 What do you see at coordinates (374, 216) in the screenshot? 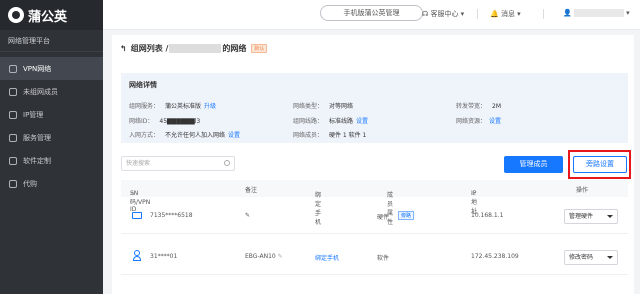
I see `table-row: 7135****6518 ✎ - 硬件 旁路 10.168.1.1 管理硬件` at bounding box center [374, 216].